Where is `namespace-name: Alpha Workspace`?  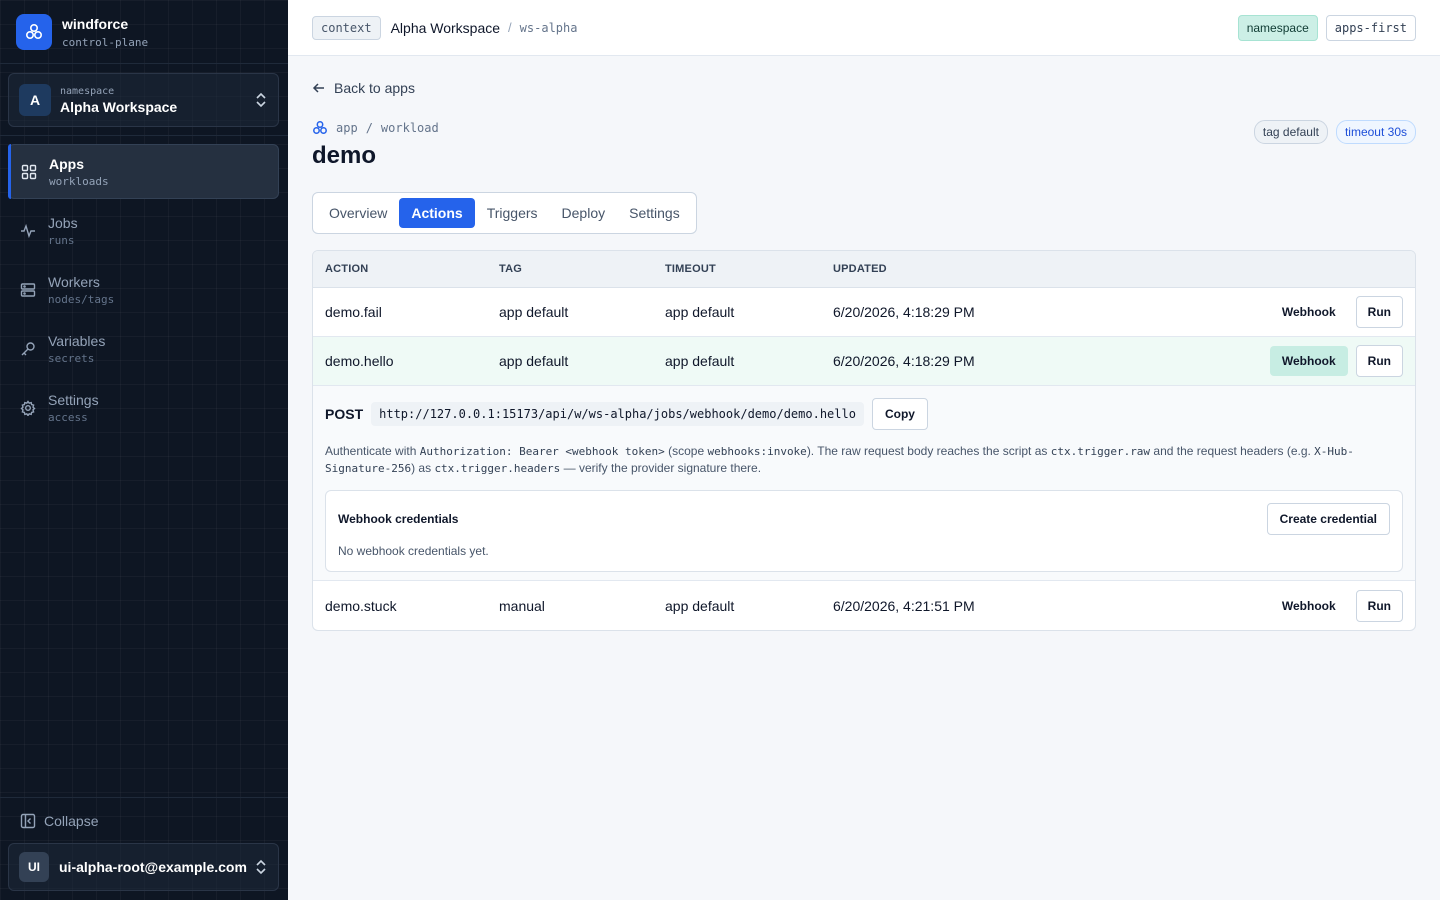
namespace-name: Alpha Workspace is located at coordinates (119, 106).